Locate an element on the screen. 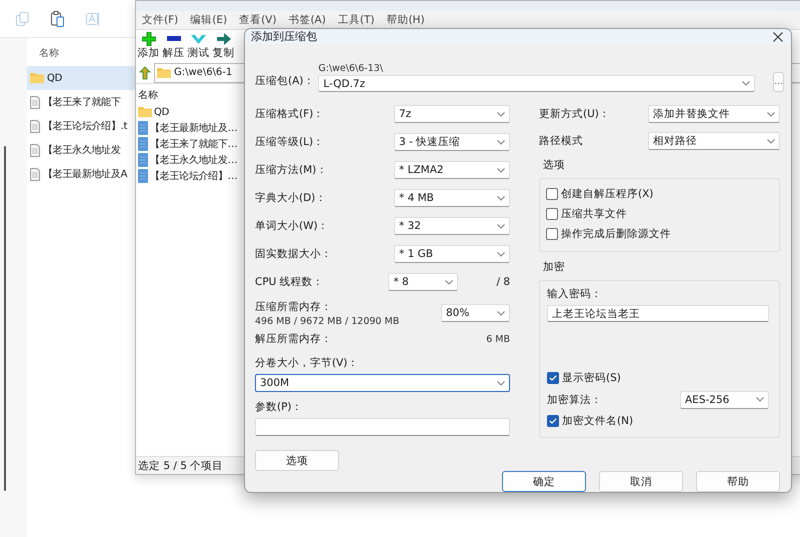 This screenshot has height=537, width=800. dialog-button: 取消 is located at coordinates (641, 481).